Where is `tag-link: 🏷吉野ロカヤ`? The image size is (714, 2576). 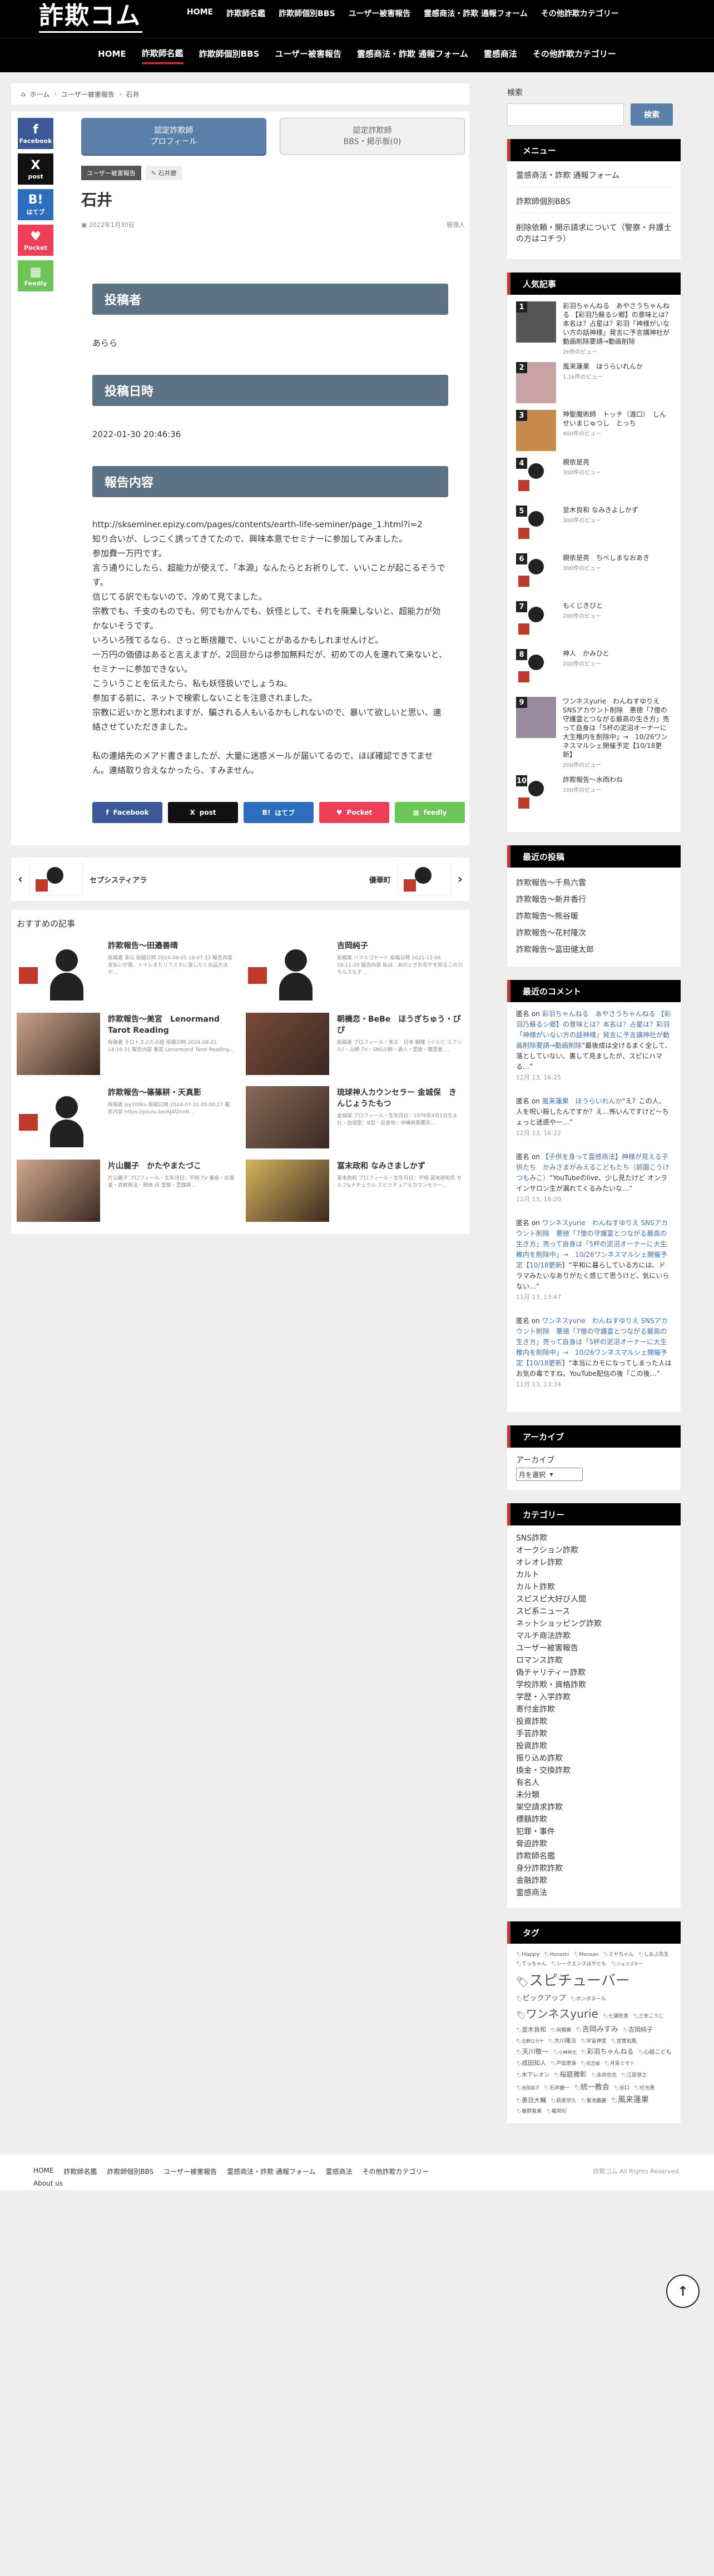 tag-link: 🏷吉野ロカヤ is located at coordinates (530, 2041).